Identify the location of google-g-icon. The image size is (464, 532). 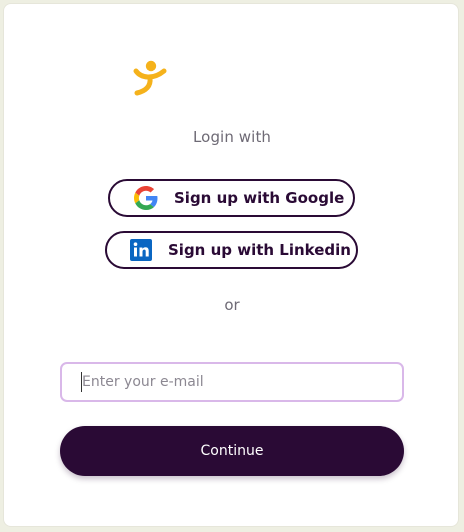
(146, 198).